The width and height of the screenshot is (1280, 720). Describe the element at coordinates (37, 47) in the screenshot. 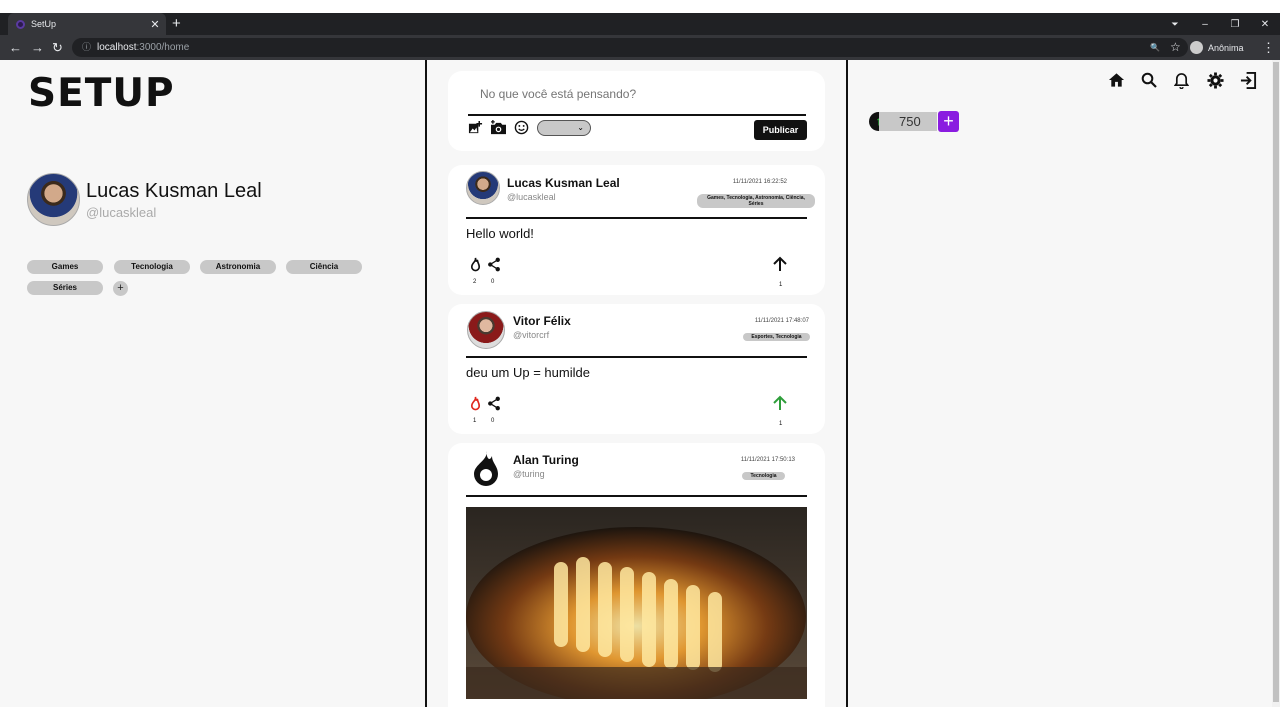

I see `forward-button: →` at that location.